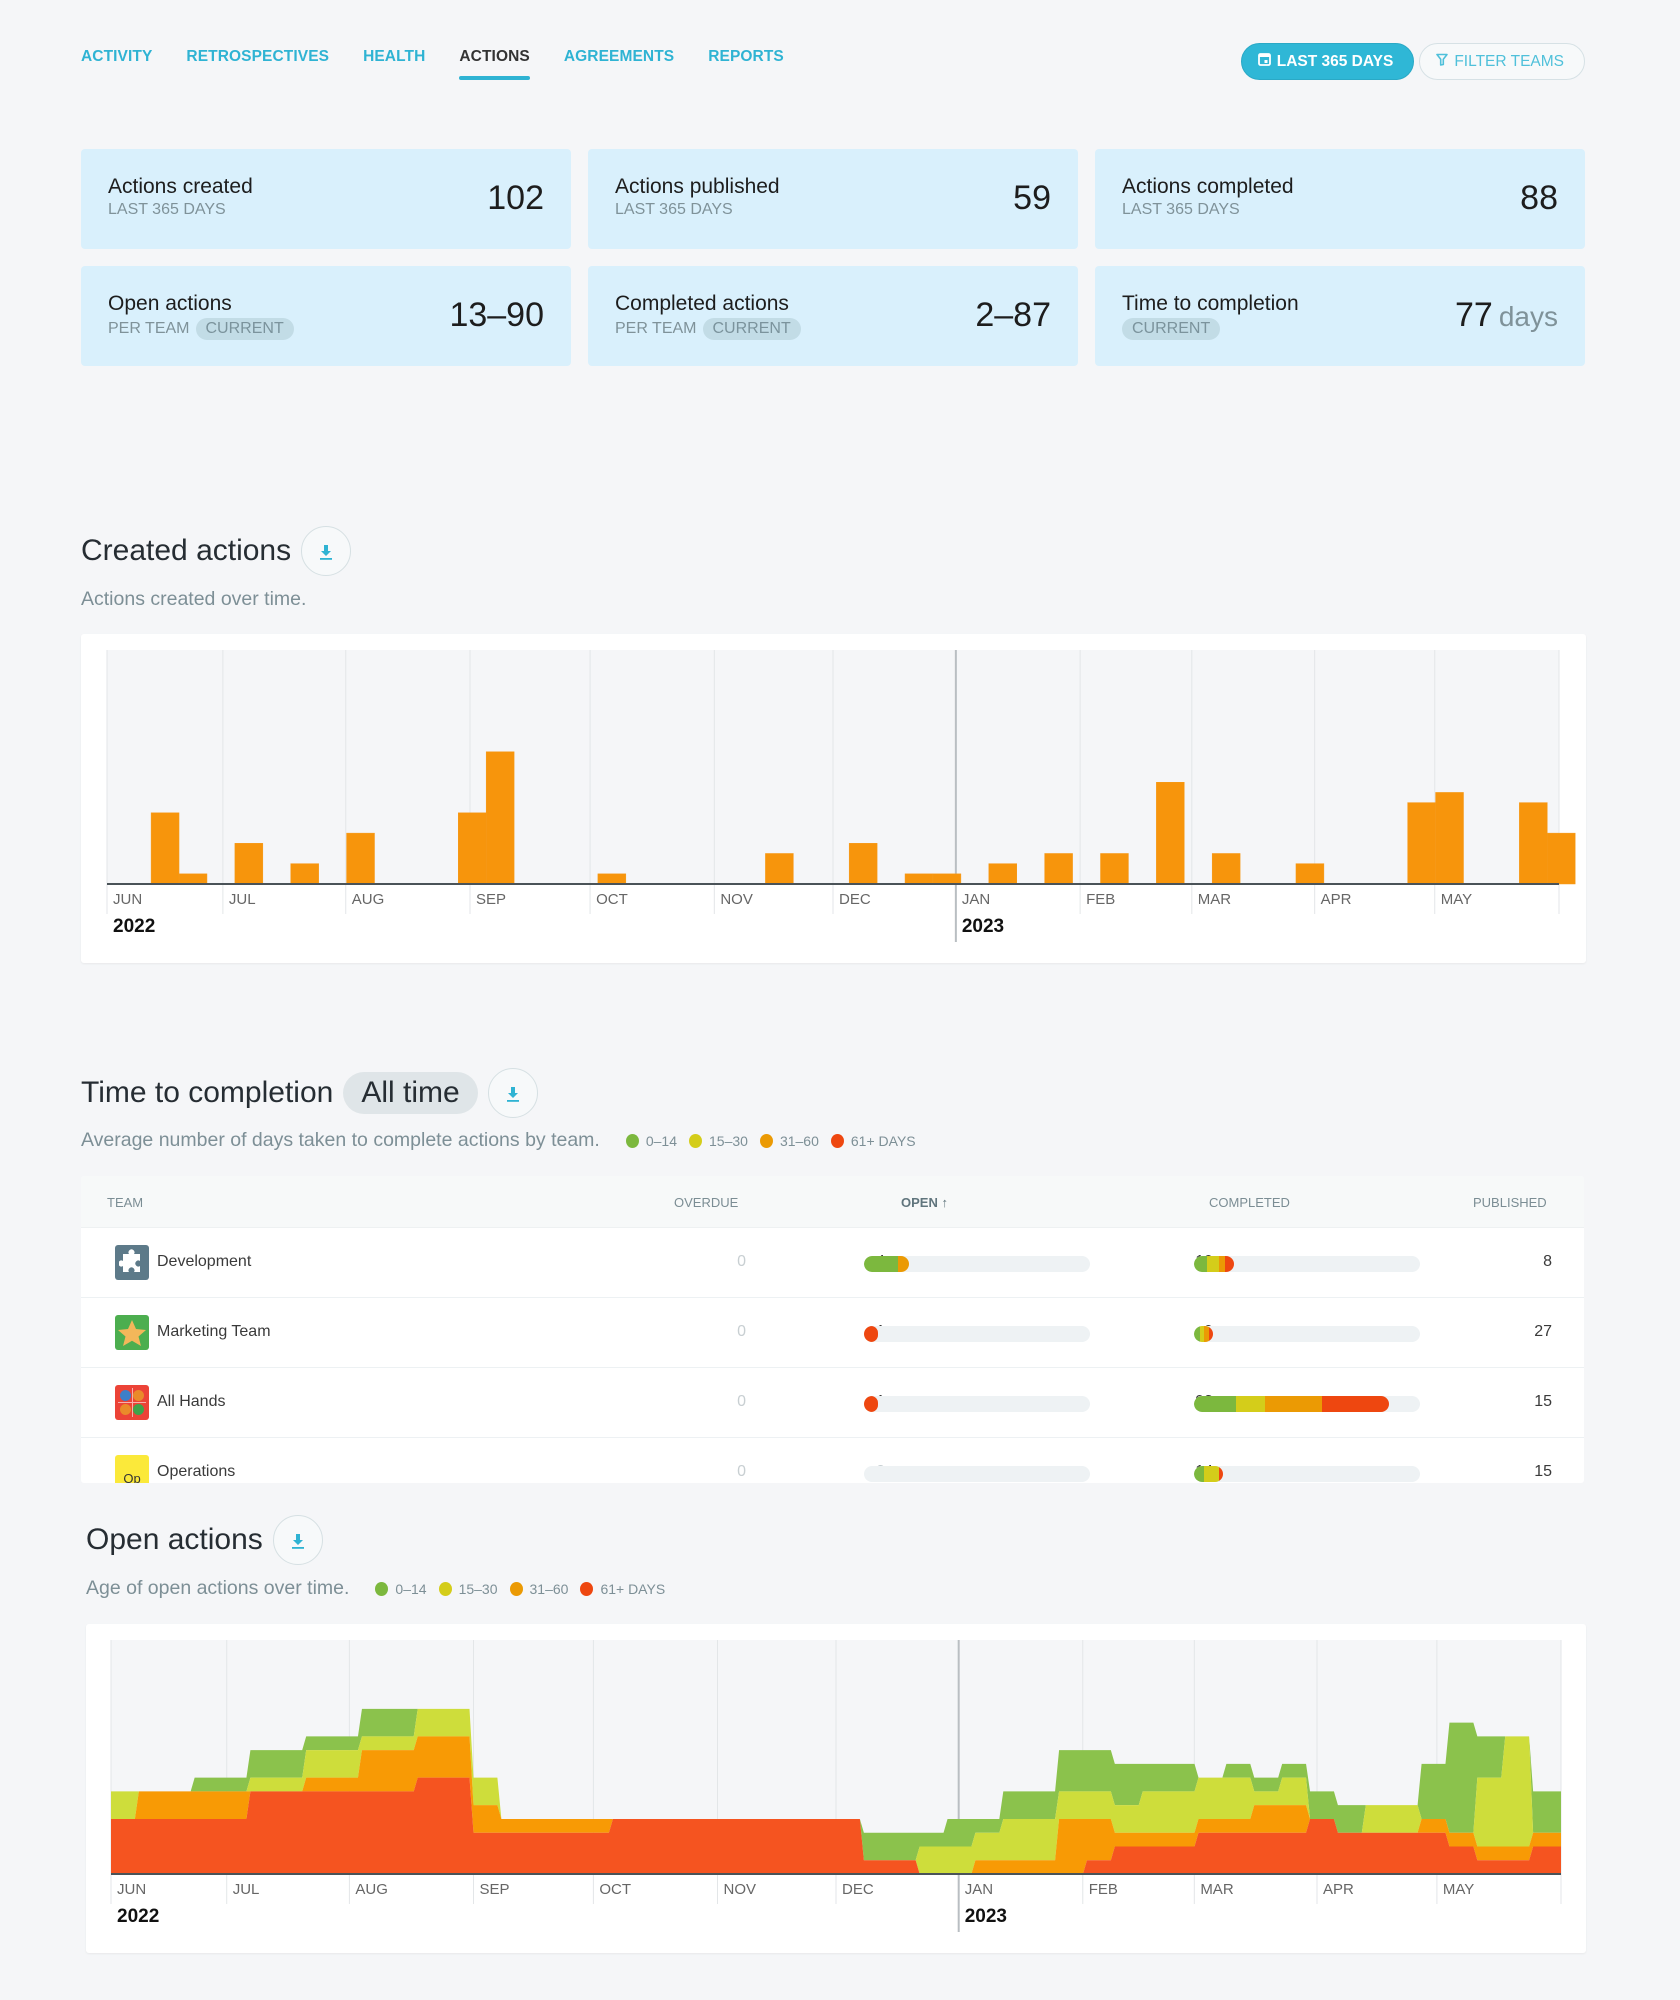 This screenshot has height=2000, width=1680. Describe the element at coordinates (832, 1202) in the screenshot. I see `table-header: TEAM OVERDUE OPEN ↑ COMPLETED PUBLISHED` at that location.